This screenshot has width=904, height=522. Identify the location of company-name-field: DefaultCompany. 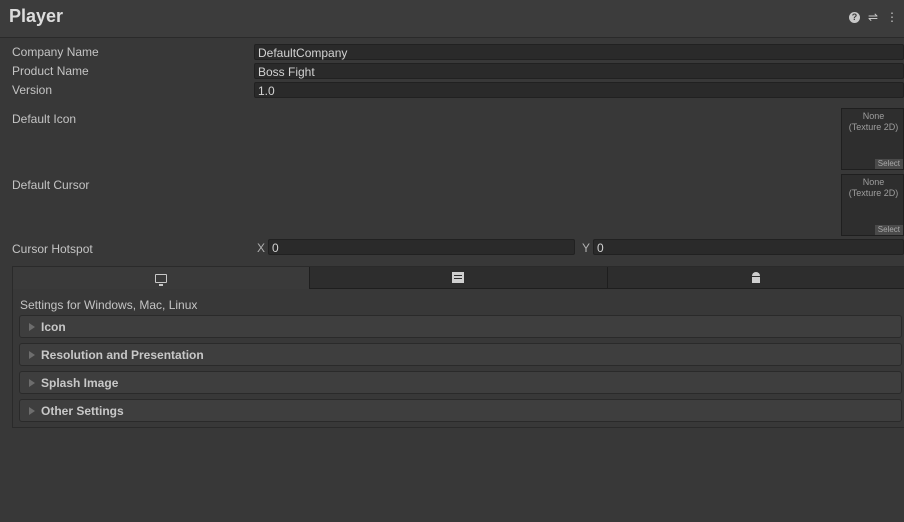
(579, 52).